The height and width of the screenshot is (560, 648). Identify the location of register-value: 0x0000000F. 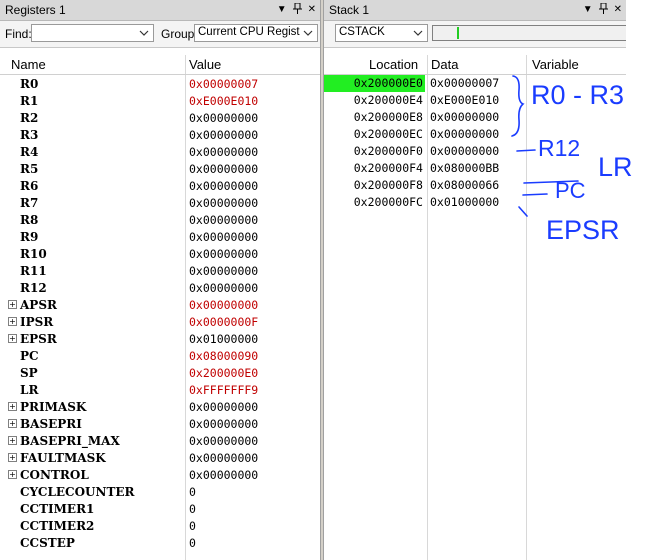
(223, 322).